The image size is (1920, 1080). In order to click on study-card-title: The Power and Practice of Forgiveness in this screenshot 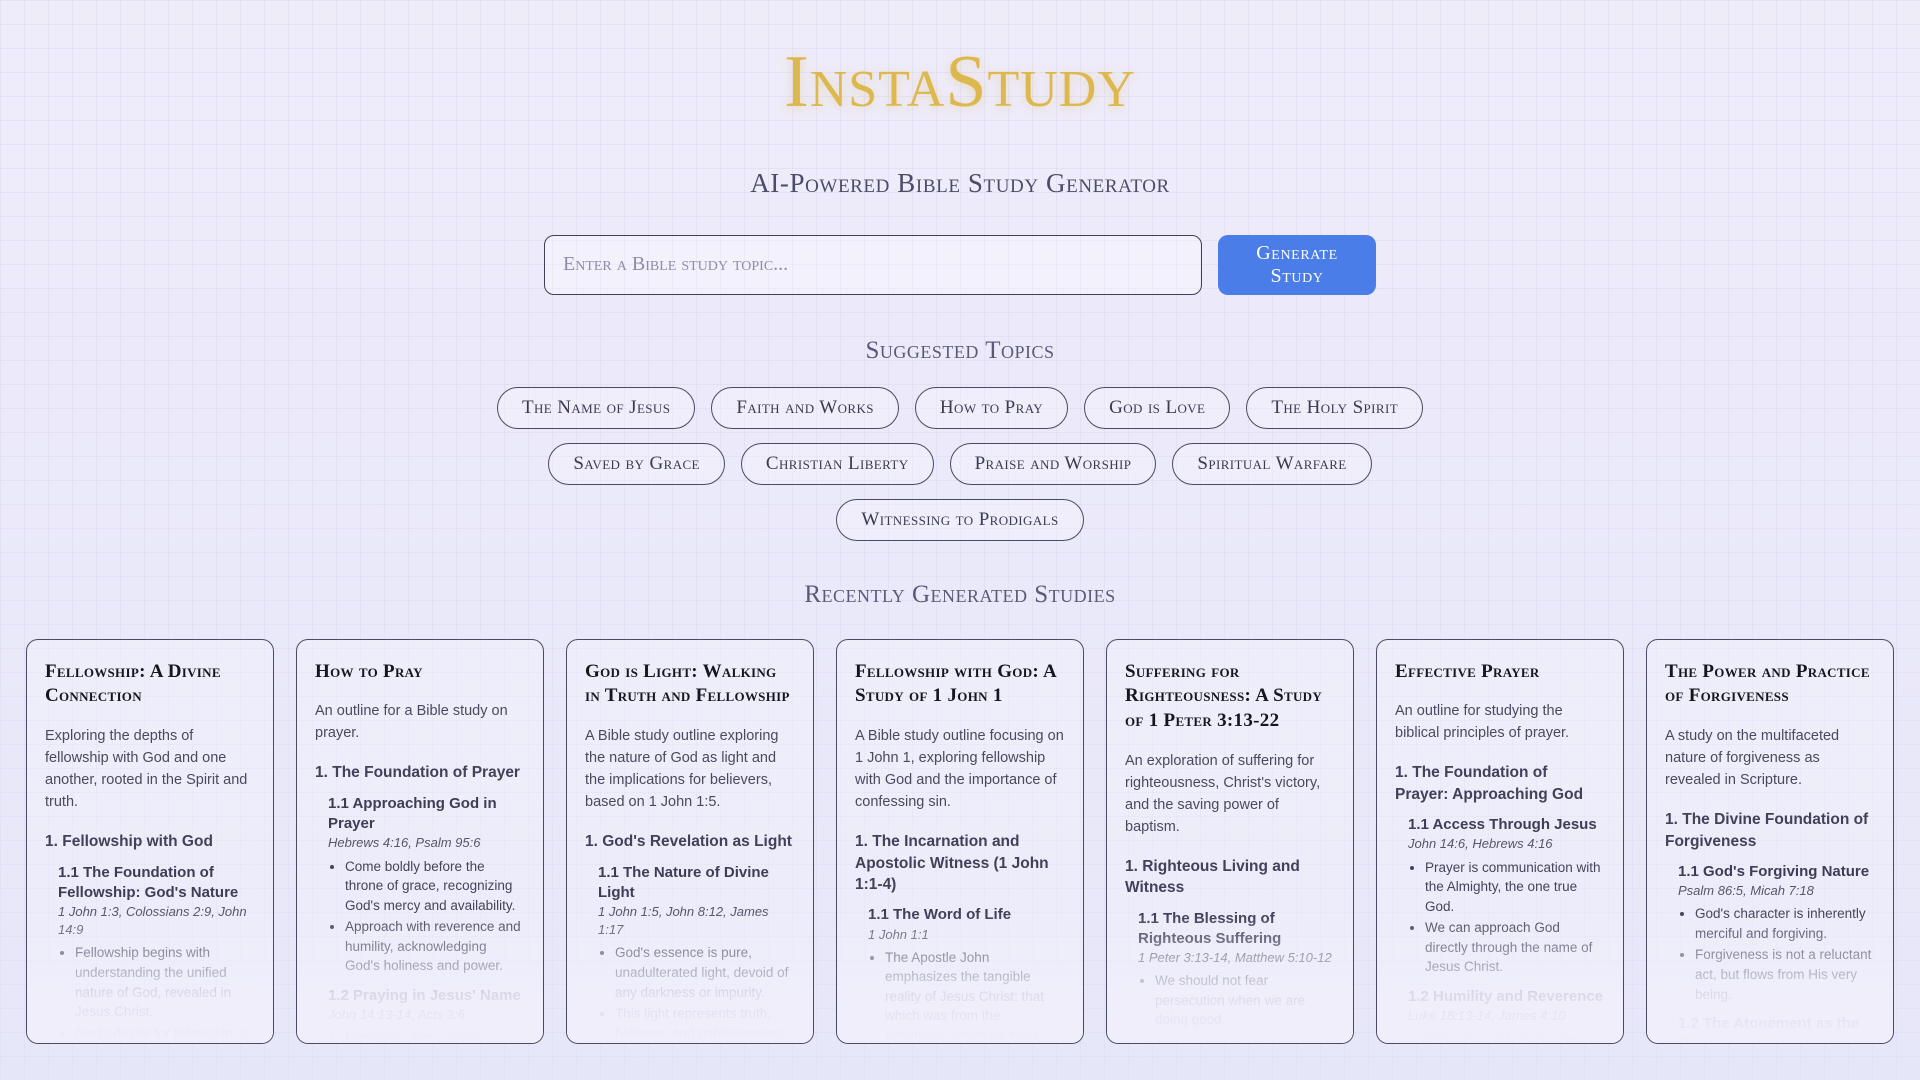, I will do `click(1767, 683)`.